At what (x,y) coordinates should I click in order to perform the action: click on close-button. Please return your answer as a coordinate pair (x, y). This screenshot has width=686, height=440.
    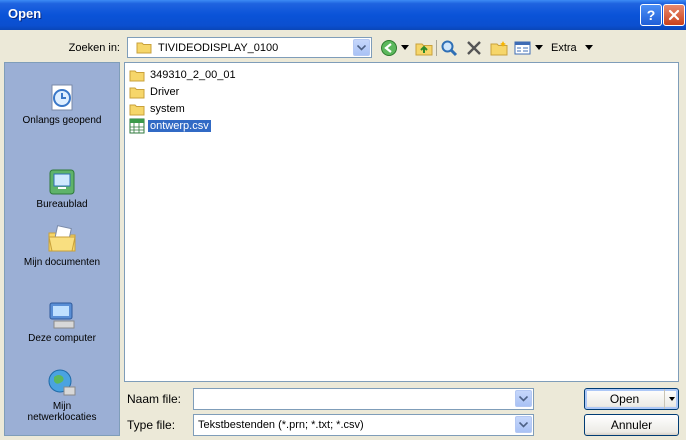
    Looking at the image, I should click on (674, 15).